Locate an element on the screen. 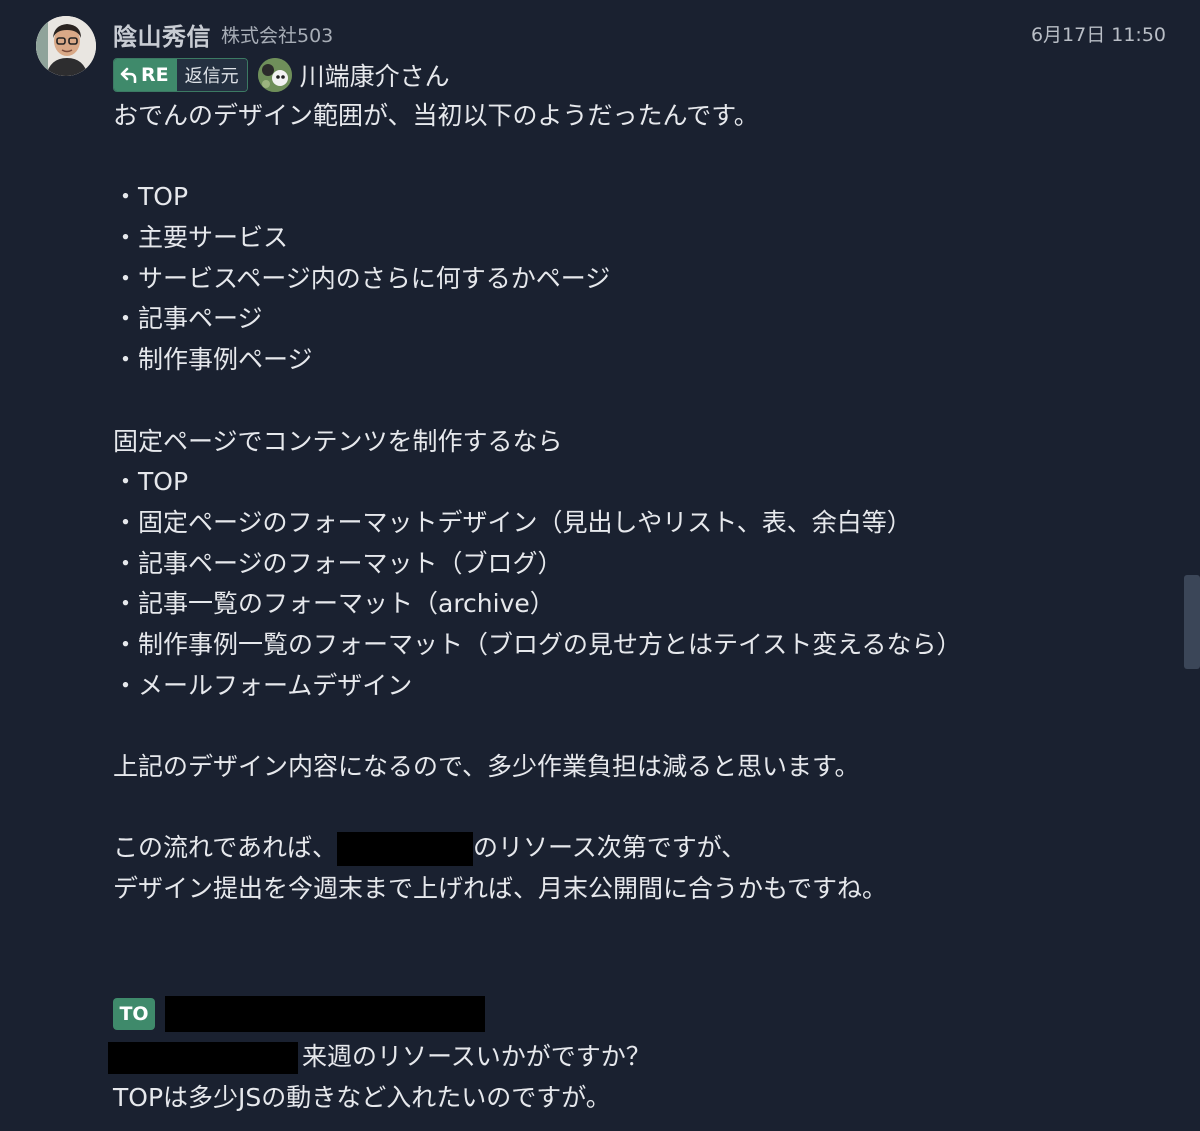 The image size is (1200, 1131). list-item: ・サービスページ内のさらに何するかページ is located at coordinates (362, 278).